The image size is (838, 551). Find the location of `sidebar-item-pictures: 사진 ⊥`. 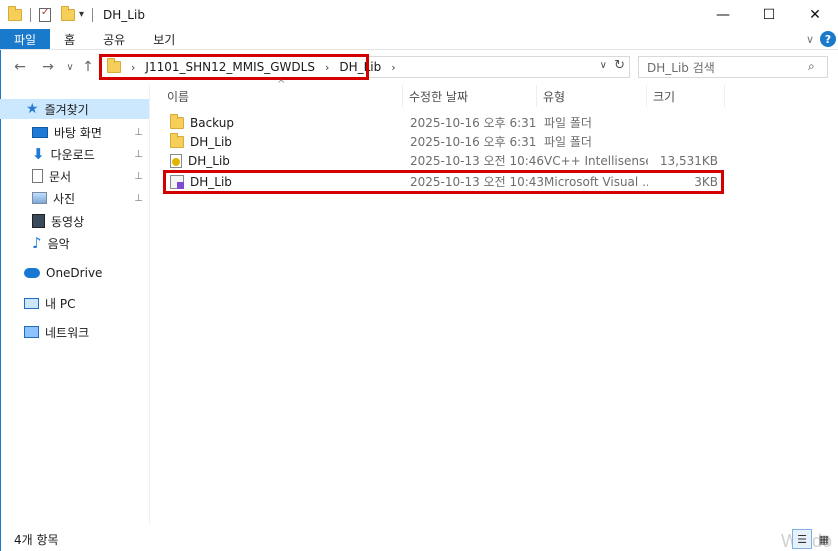

sidebar-item-pictures: 사진 ⊥ is located at coordinates (90, 198).